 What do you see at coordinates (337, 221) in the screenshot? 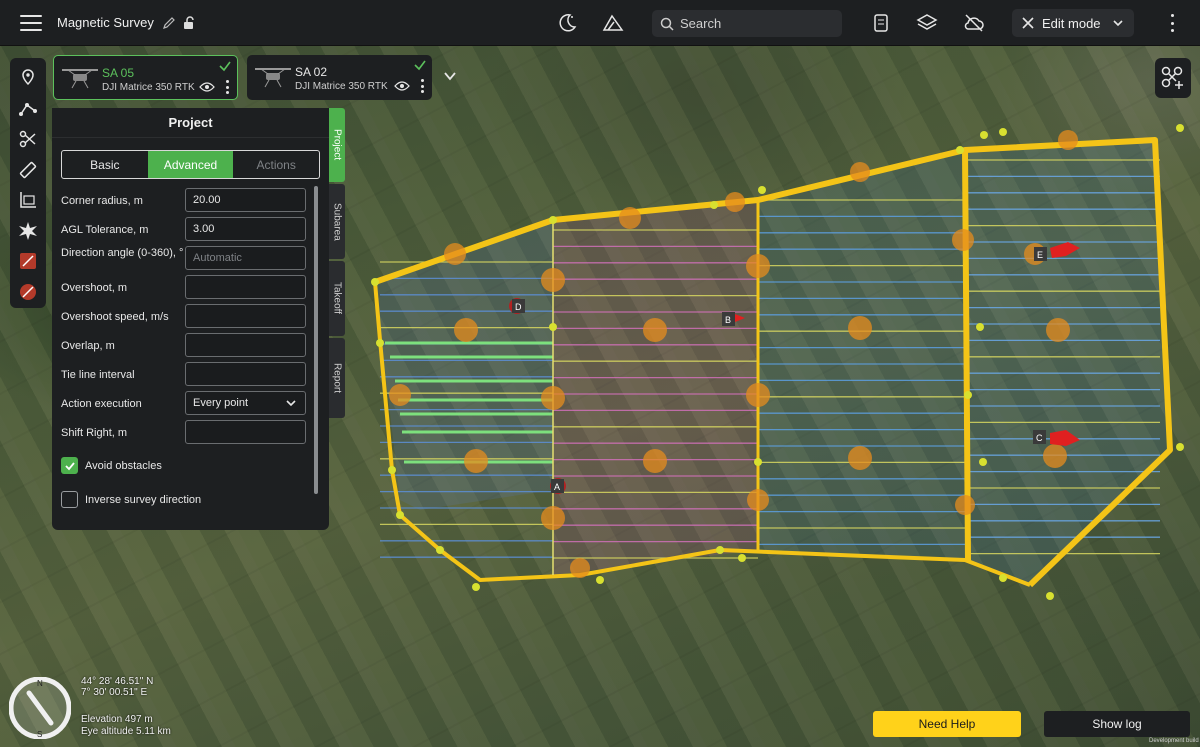
I see `side-tab-subarea: Subarea` at bounding box center [337, 221].